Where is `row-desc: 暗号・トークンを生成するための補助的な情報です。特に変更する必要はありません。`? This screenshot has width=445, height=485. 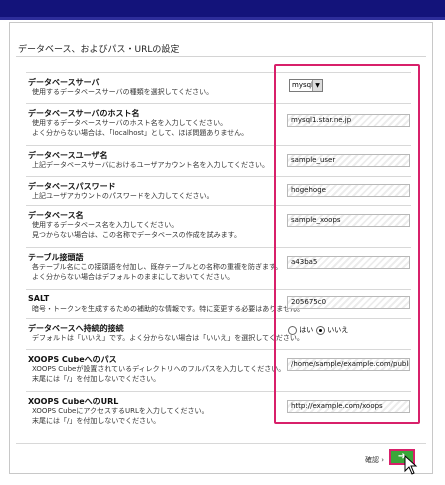 row-desc: 暗号・トークンを生成するための補助的な情報です。特に変更する必要はありません。 is located at coordinates (168, 309).